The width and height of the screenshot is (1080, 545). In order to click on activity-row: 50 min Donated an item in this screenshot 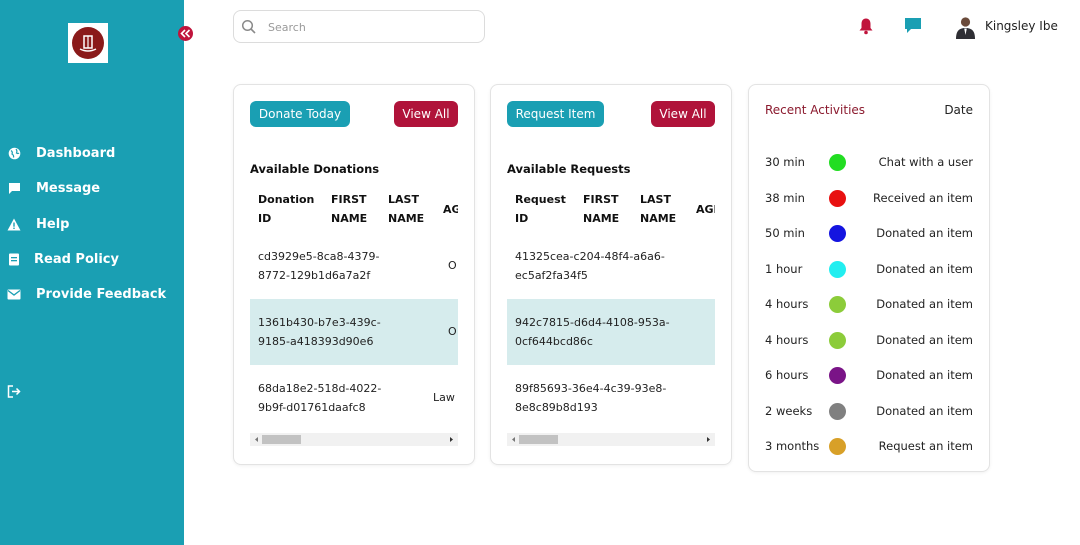, I will do `click(869, 233)`.